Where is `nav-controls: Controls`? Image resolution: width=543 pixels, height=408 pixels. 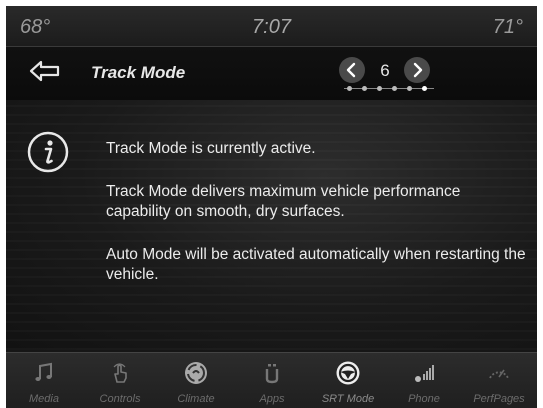 nav-controls: Controls is located at coordinates (120, 380).